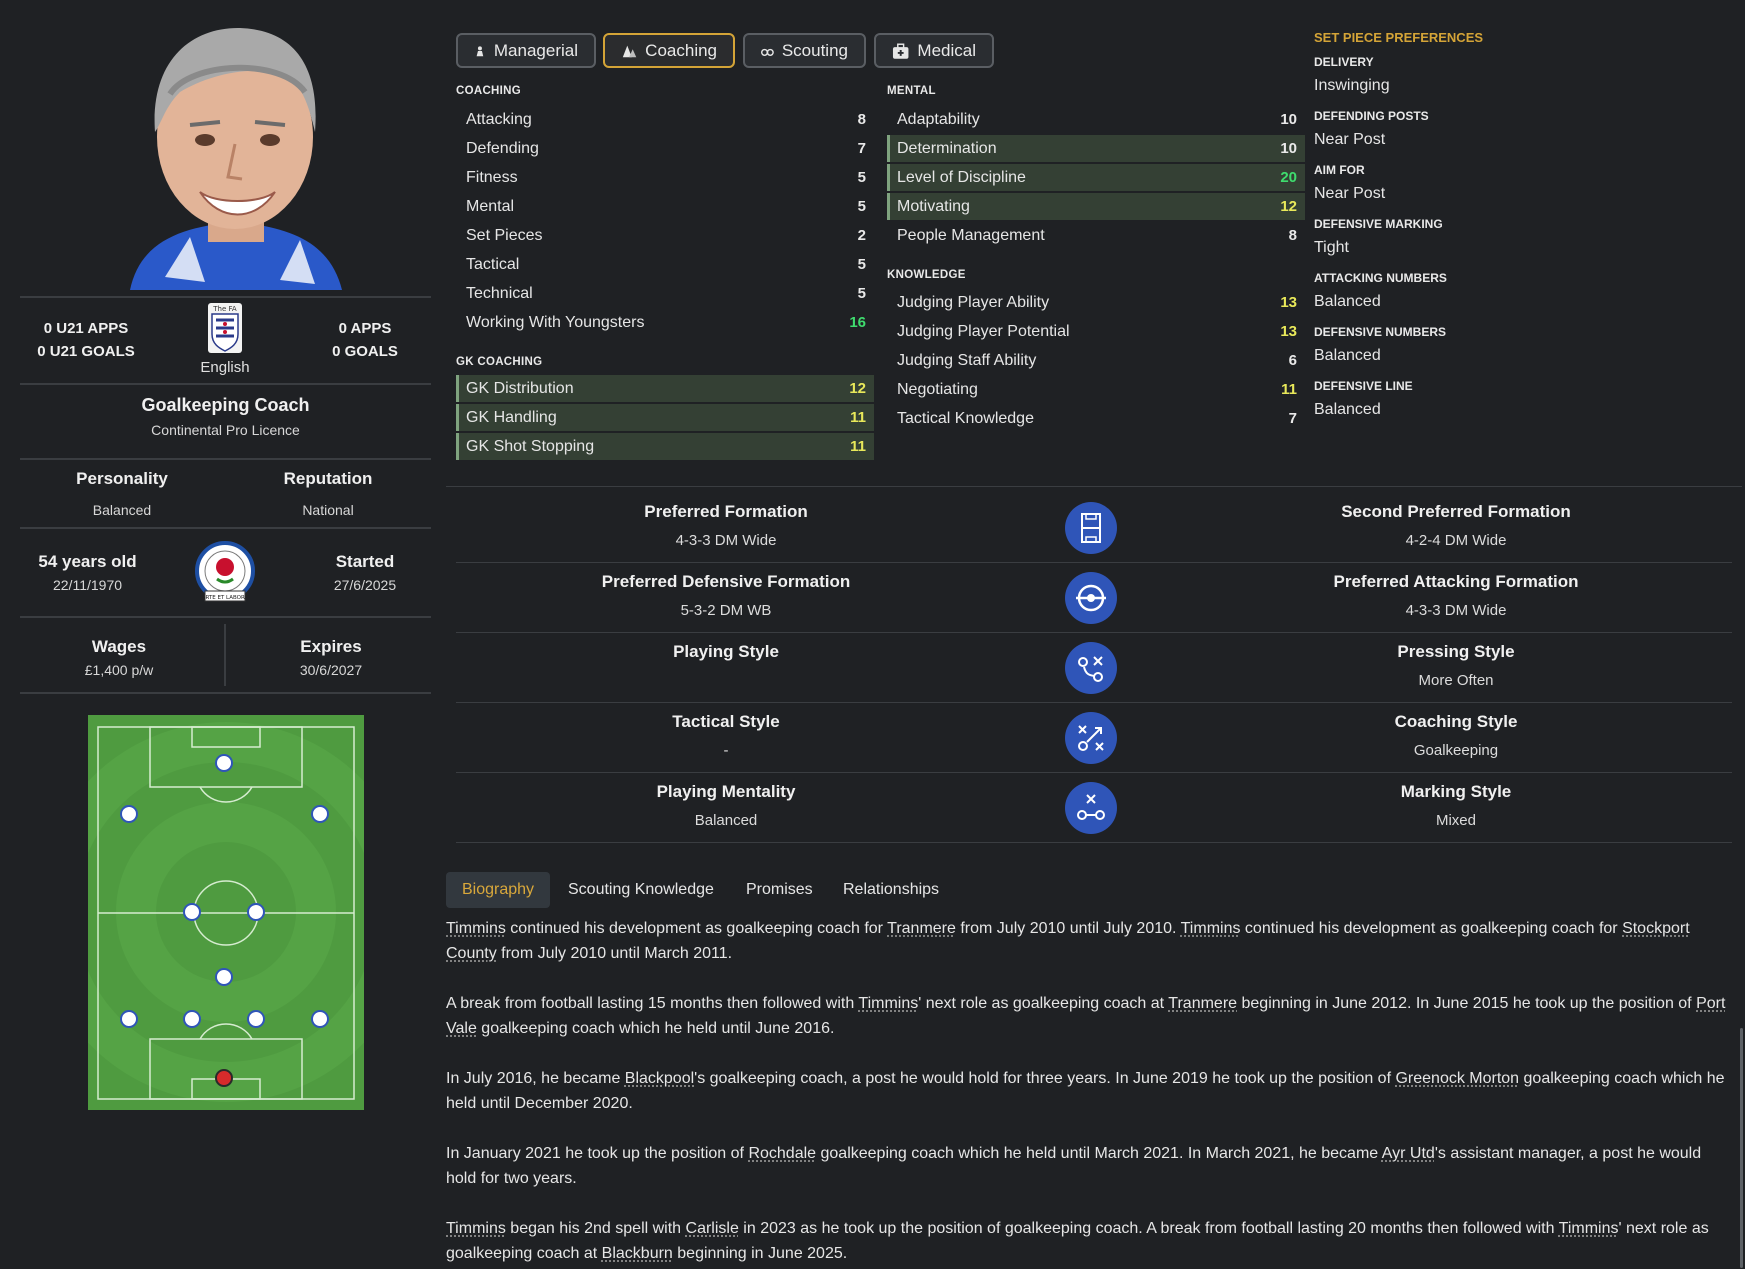  What do you see at coordinates (726, 581) in the screenshot?
I see `formation-label: Preferred Defensive Formation` at bounding box center [726, 581].